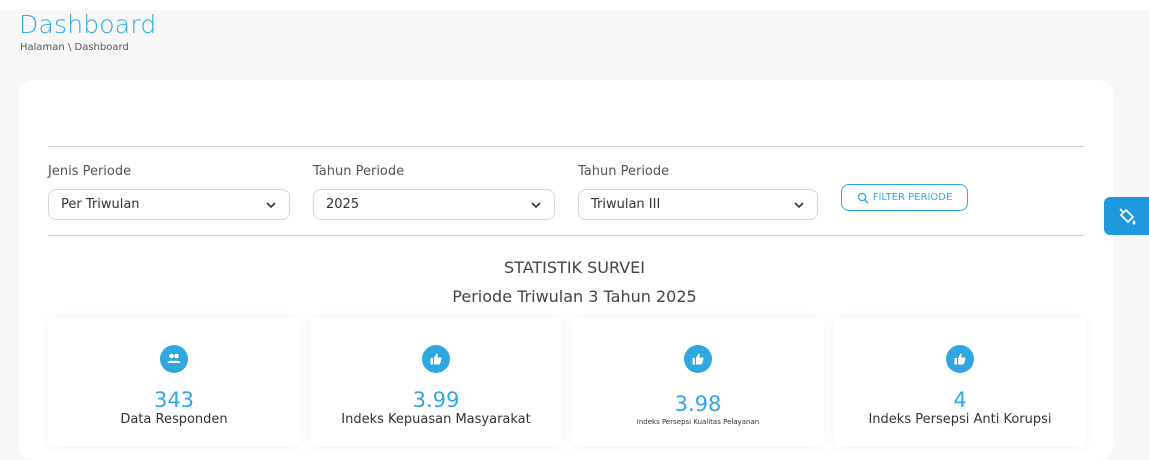  Describe the element at coordinates (698, 382) in the screenshot. I see `stat-card-ipkp: 3.98 Indeks Persepsi Kualitas Pelayanan` at that location.